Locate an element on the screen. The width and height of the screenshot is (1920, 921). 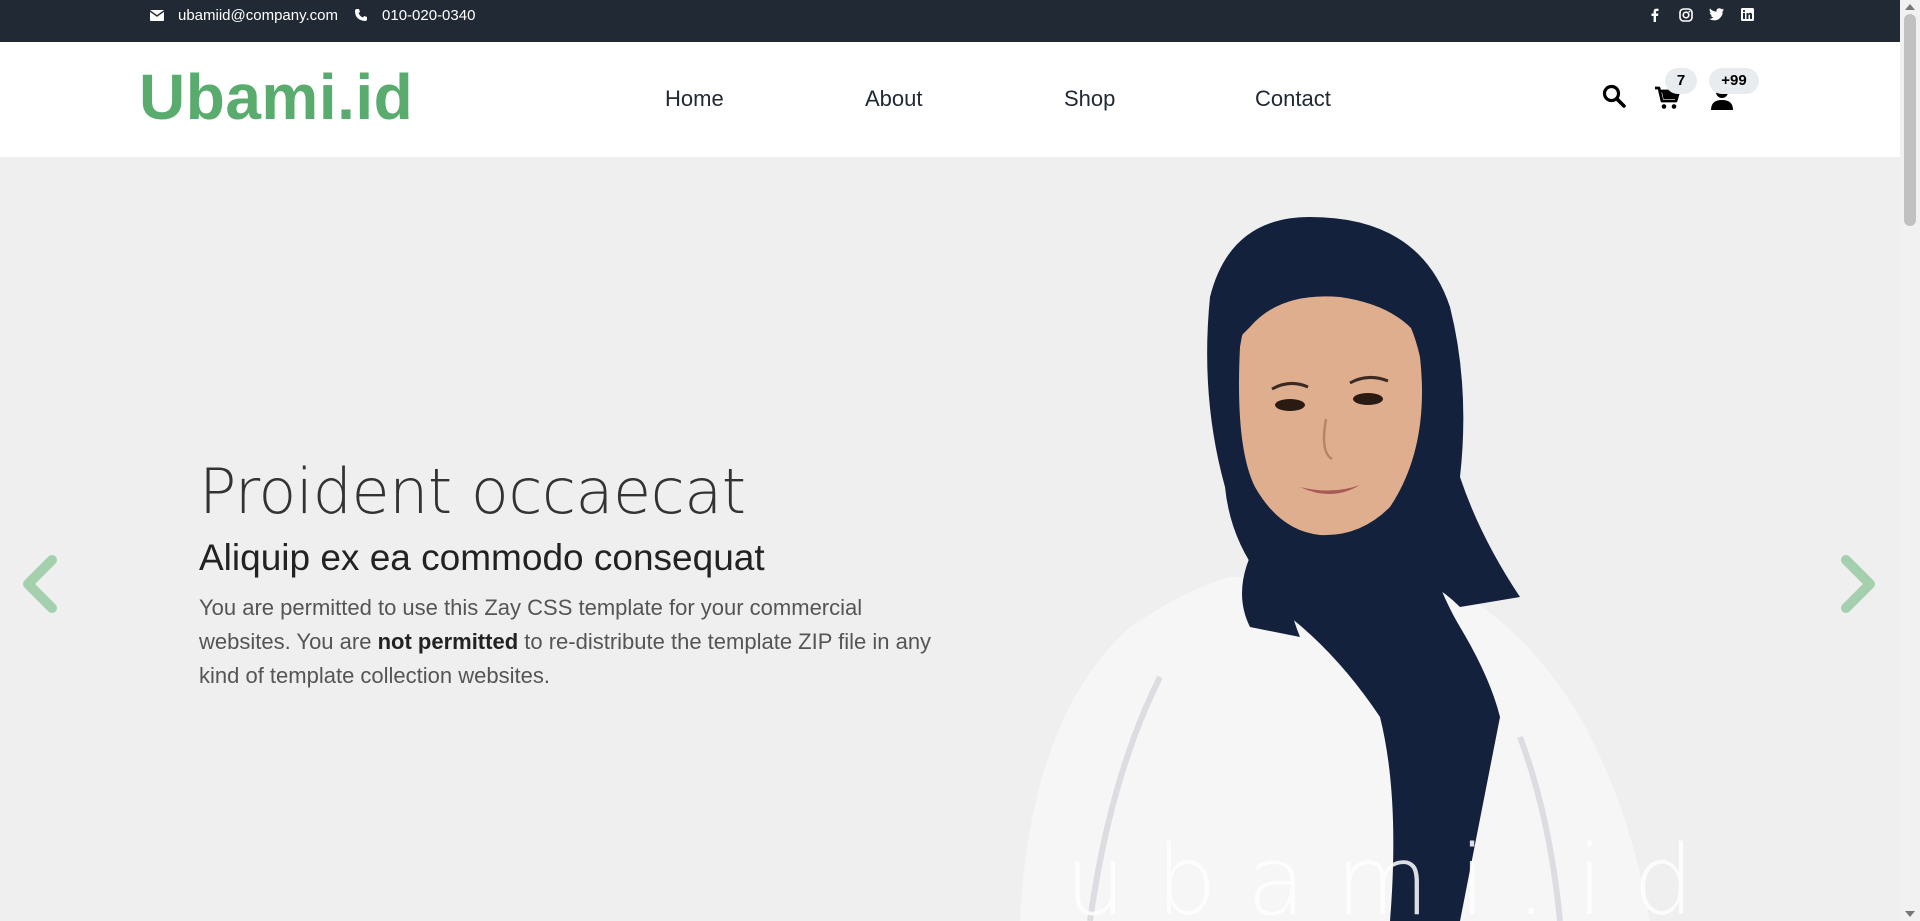
hero-description-bold: not permitted is located at coordinates (448, 641).